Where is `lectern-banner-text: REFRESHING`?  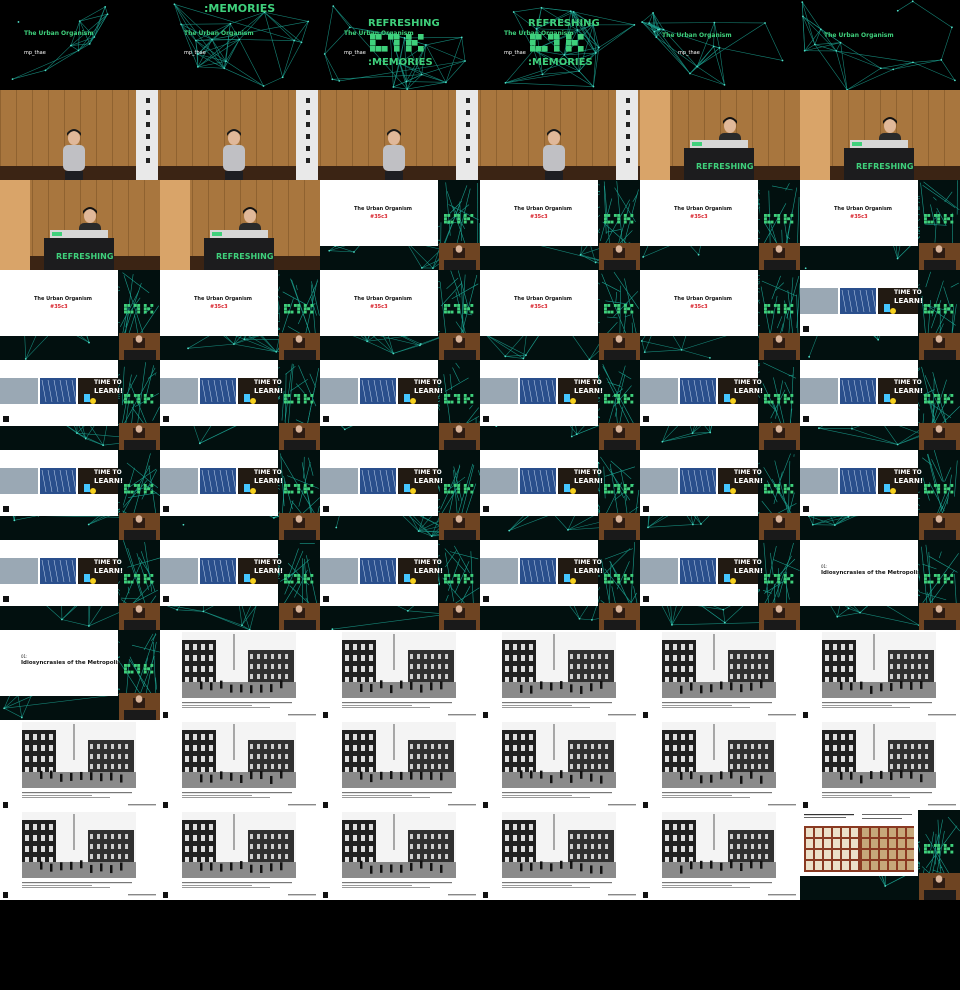
lectern-banner-text: REFRESHING is located at coordinates (725, 166).